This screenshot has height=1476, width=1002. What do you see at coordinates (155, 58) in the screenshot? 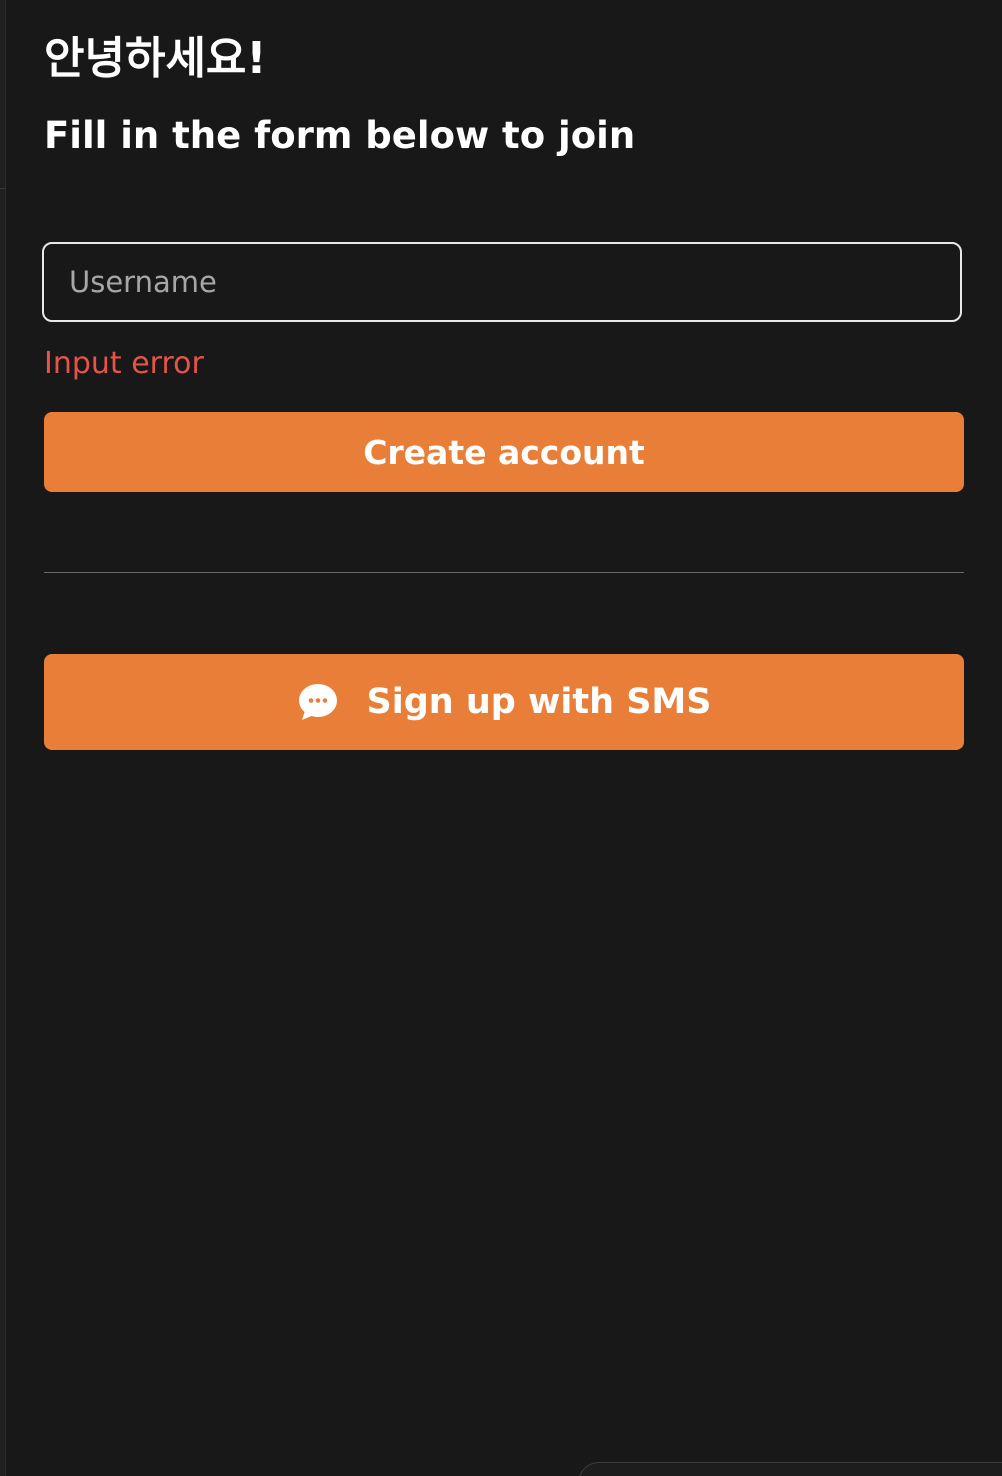
I see `greeting-title: 안녕하세요!` at bounding box center [155, 58].